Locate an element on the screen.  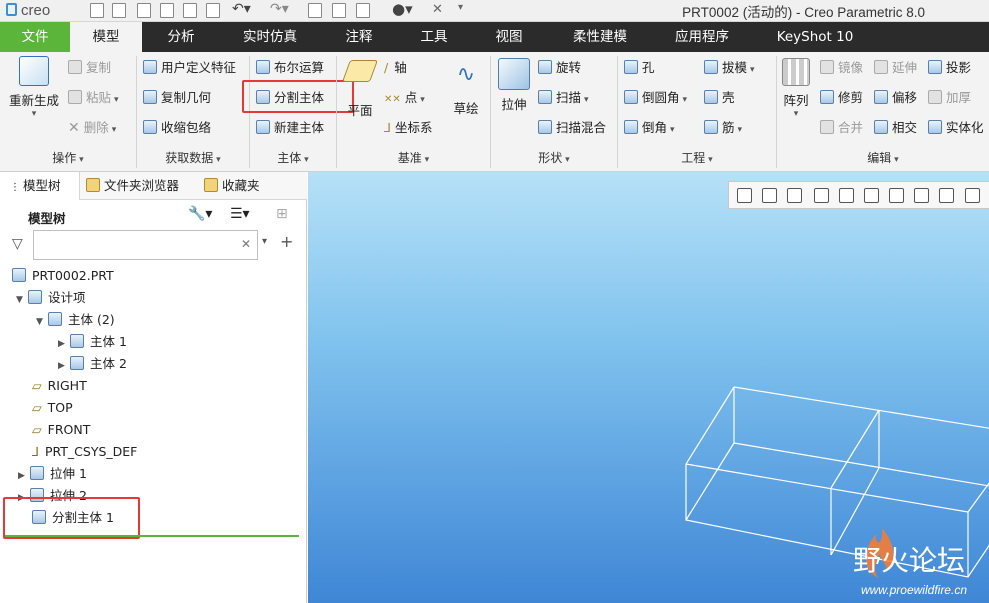
offset-button: 偏移 is located at coordinates (895, 98).